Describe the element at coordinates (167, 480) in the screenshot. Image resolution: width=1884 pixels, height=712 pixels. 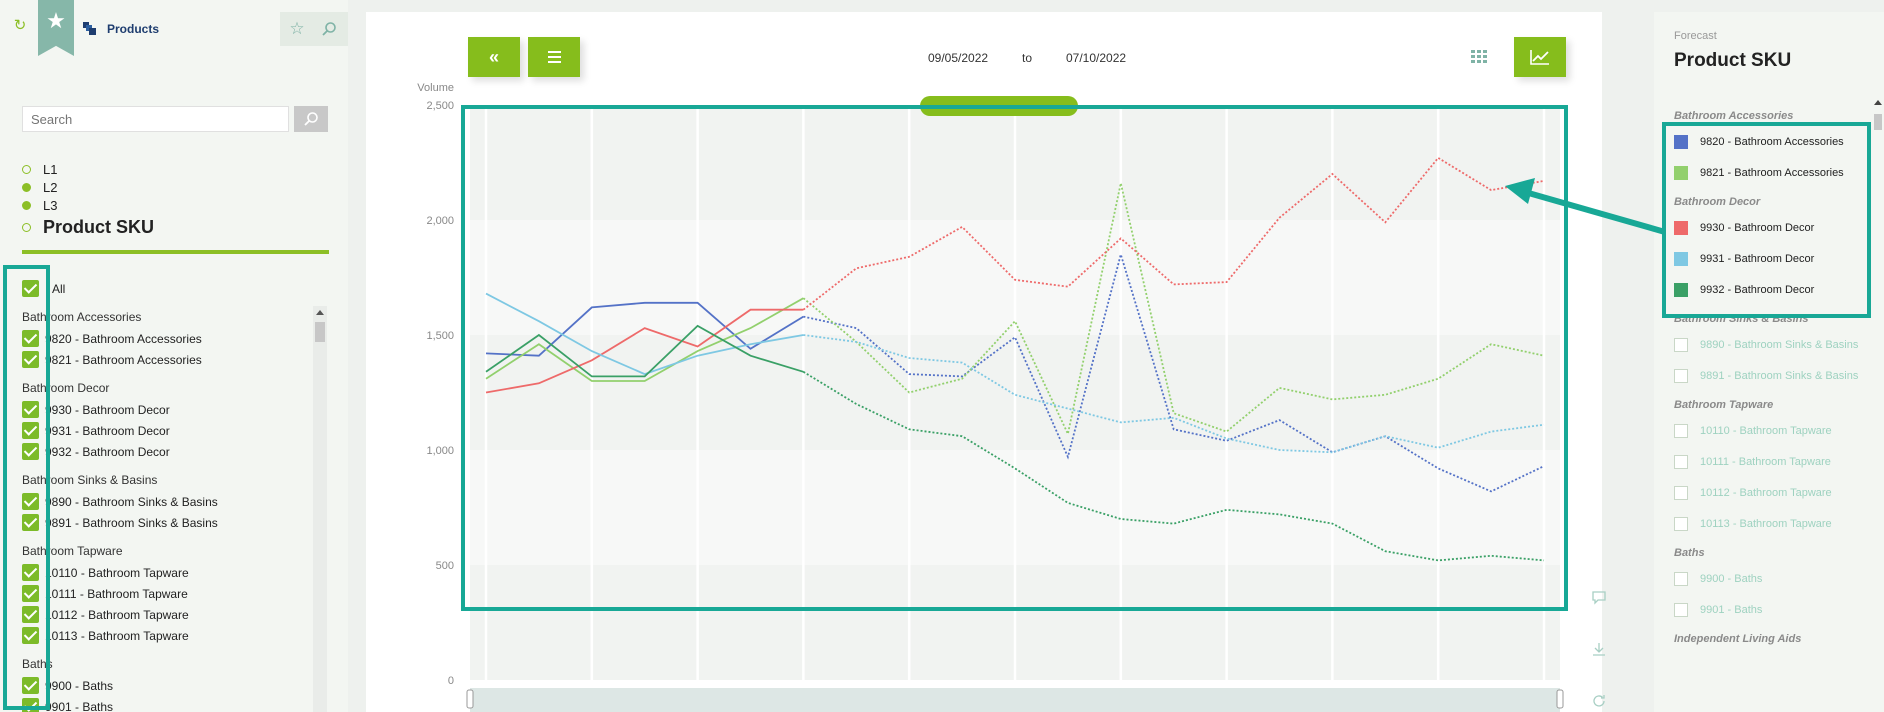
I see `tree-group: Bathroom Sinks & Basins` at that location.